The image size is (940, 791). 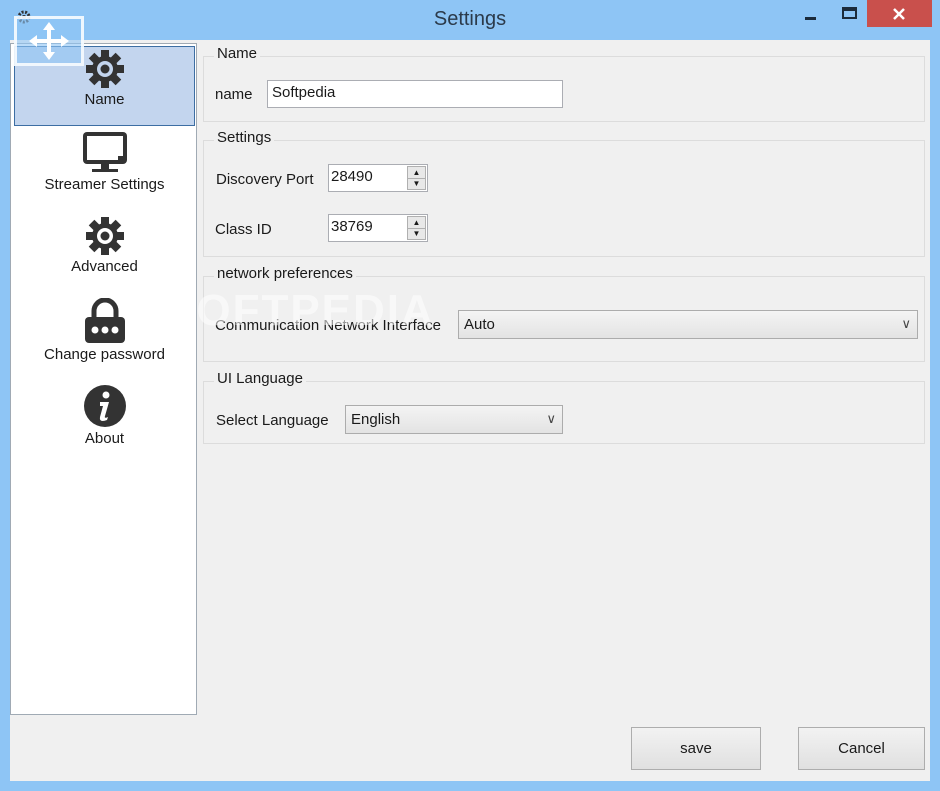 I want to click on network-interface-select: Auto ∨, so click(x=688, y=324).